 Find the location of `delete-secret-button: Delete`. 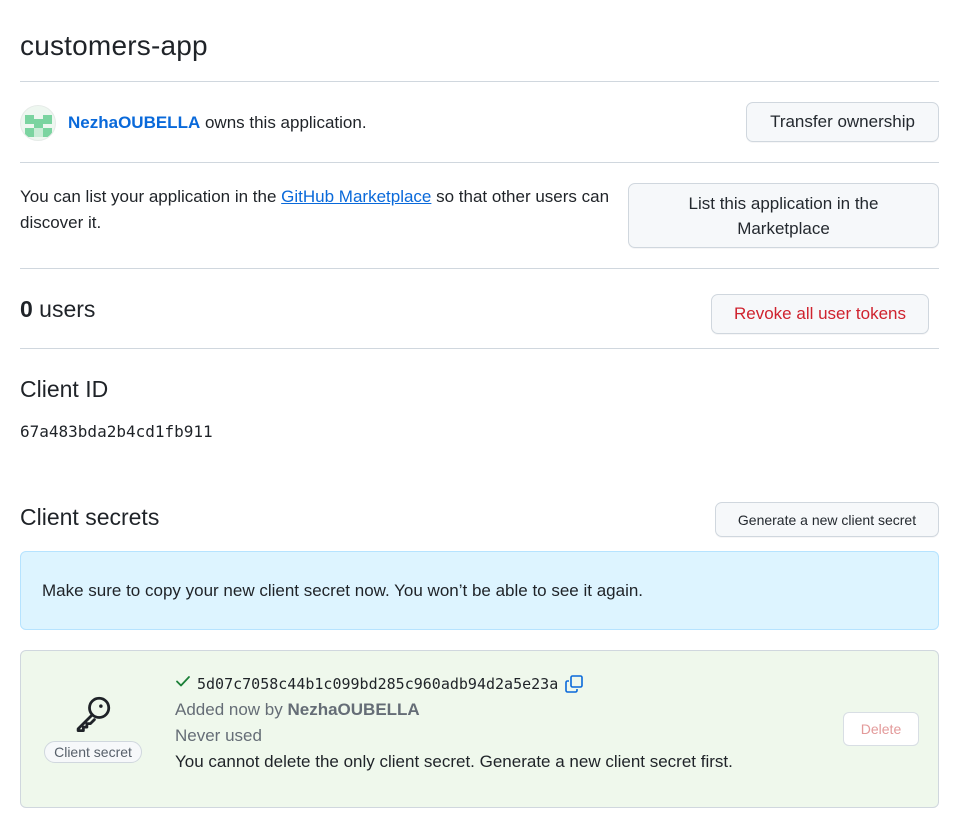

delete-secret-button: Delete is located at coordinates (881, 729).